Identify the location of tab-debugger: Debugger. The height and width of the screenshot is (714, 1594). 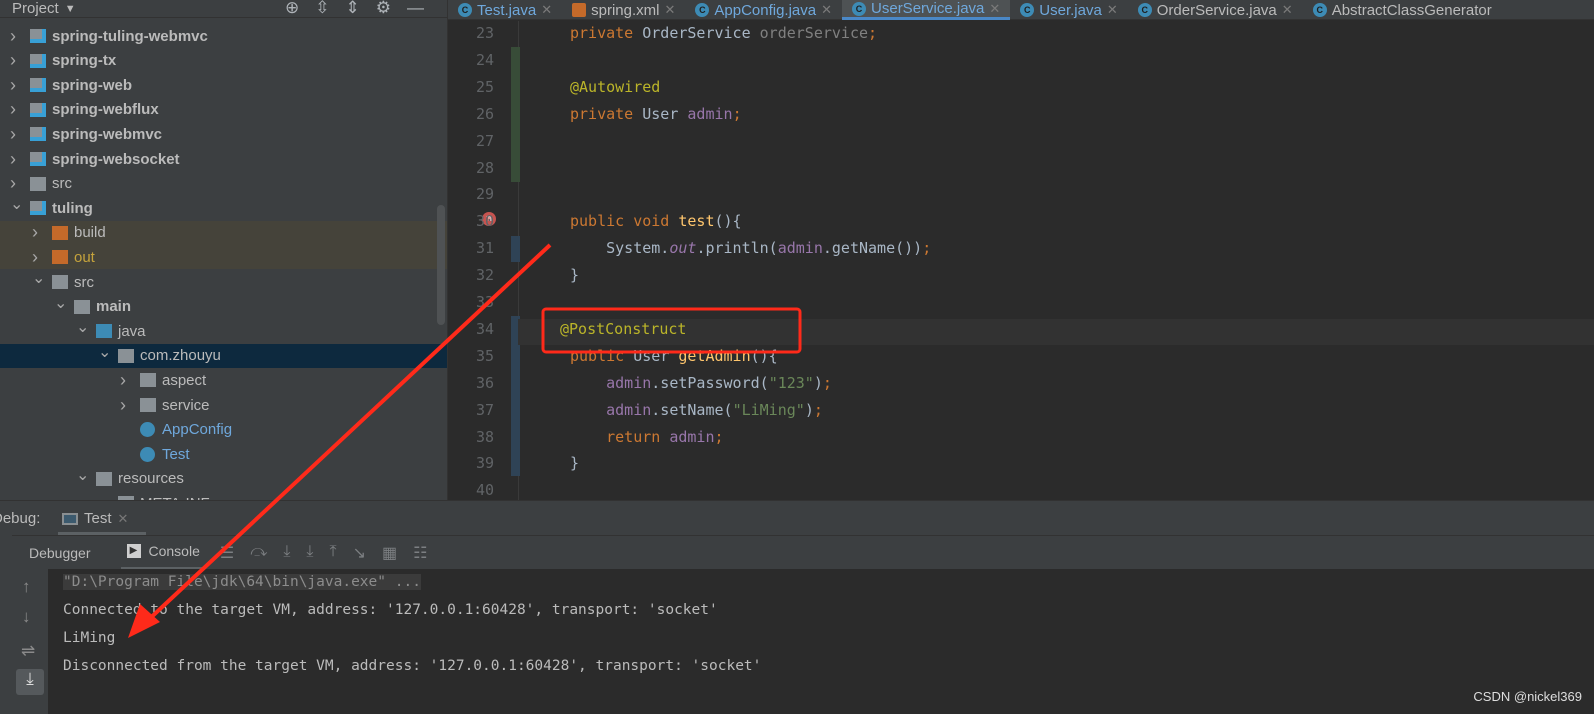
(60, 553).